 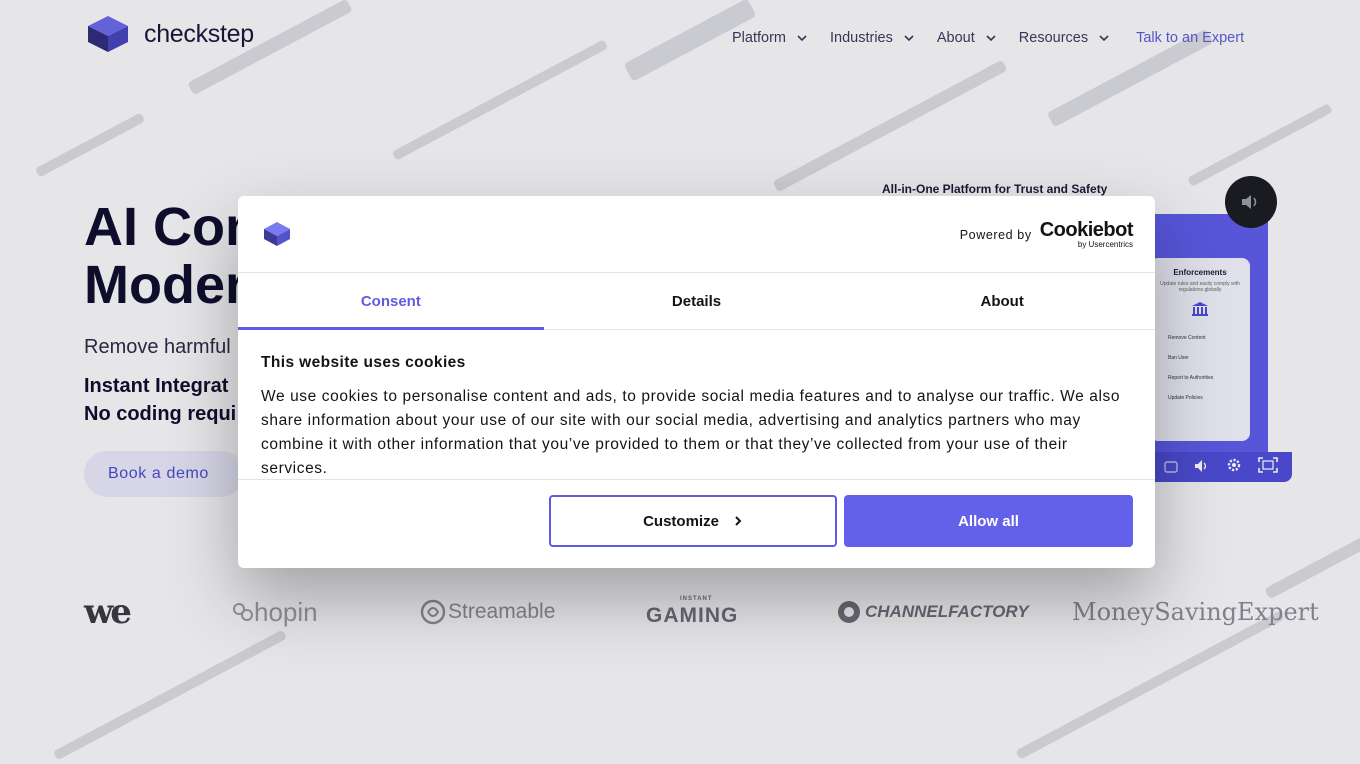 I want to click on cookiebot-link: Powered by Cookiebot by Usercentrics, so click(x=1046, y=234).